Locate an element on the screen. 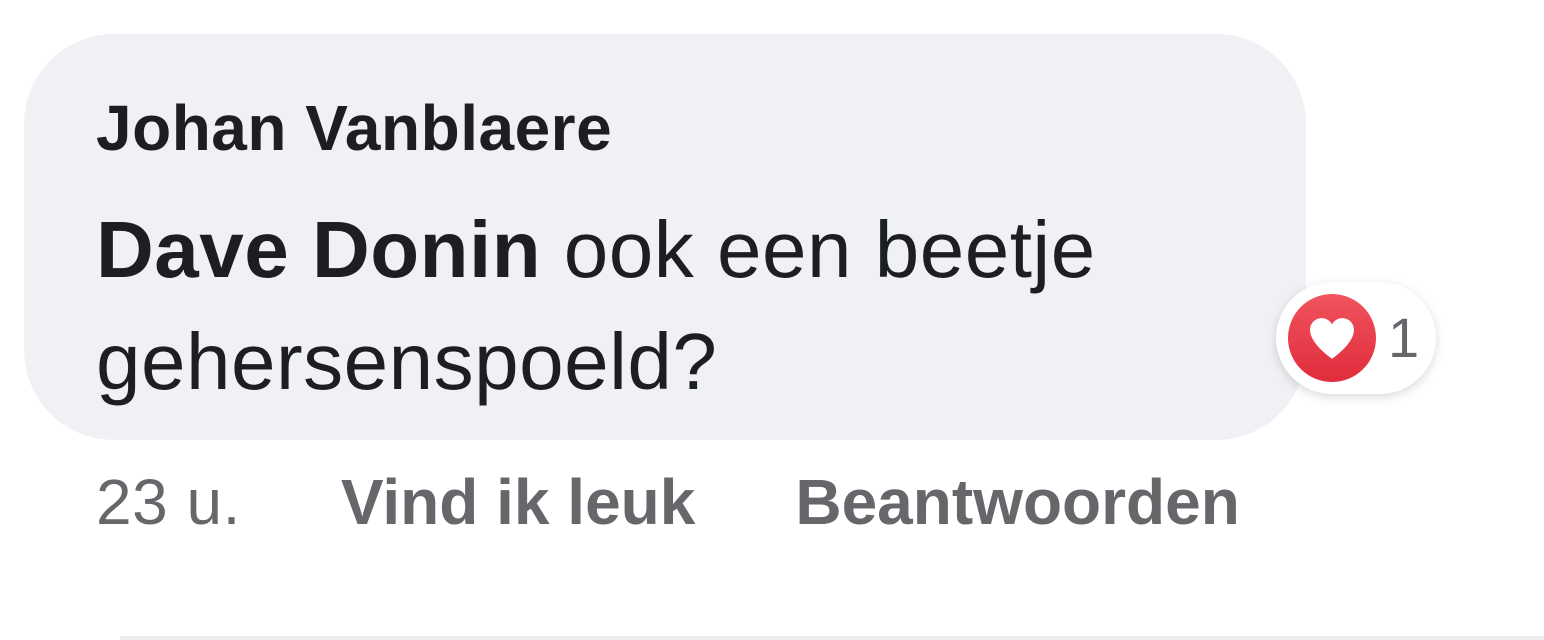 Image resolution: width=1544 pixels, height=640 pixels. comment-author: Johan Vanblaere is located at coordinates (354, 128).